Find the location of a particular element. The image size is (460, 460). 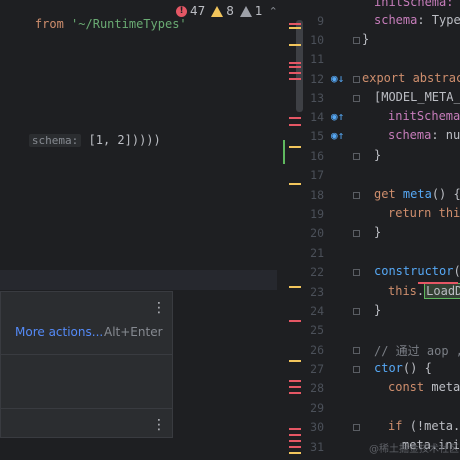

watermark-text: @稀土掘金技术社区 is located at coordinates (414, 449).